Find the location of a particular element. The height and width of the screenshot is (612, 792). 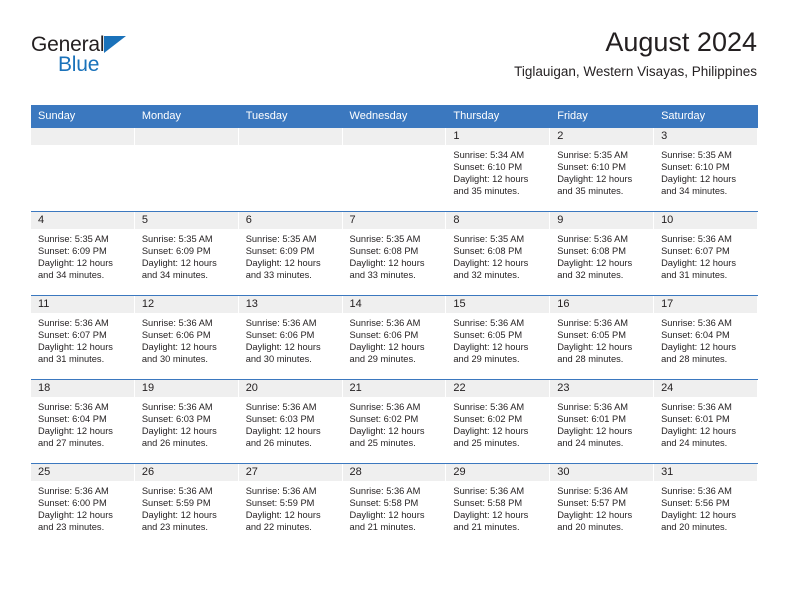

day-number: 13 is located at coordinates (290, 304).